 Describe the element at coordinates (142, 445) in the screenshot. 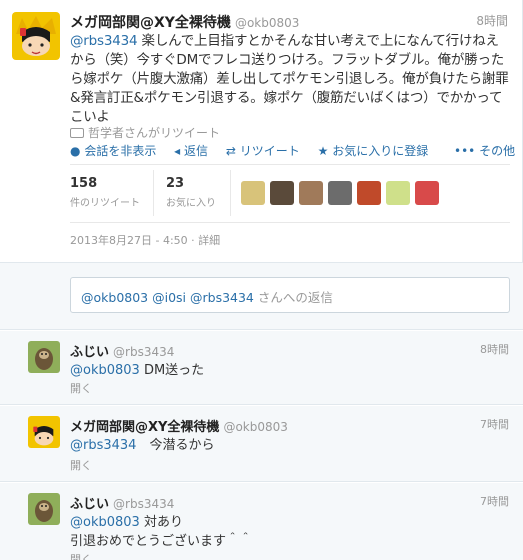

I see `tweet-text: @rbs3434 今潜るから` at that location.